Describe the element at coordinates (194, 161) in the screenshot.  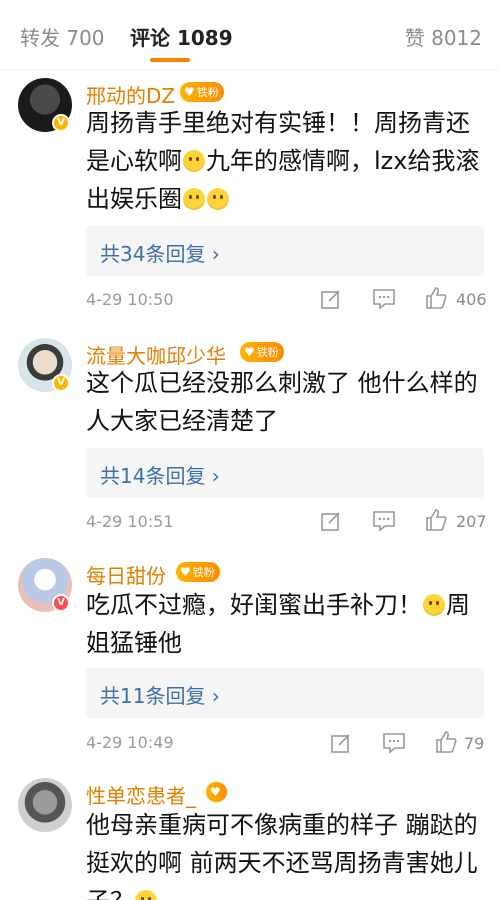
I see `crying-emoji-icon` at that location.